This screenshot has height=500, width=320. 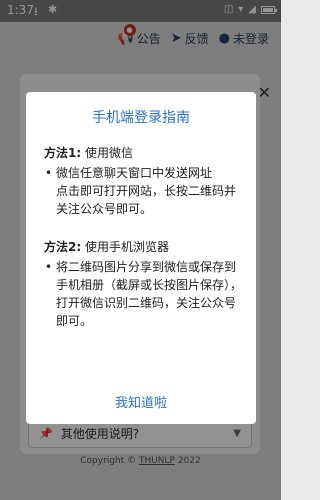 What do you see at coordinates (63, 153) in the screenshot?
I see `method1-heading-bold: 方法1:` at bounding box center [63, 153].